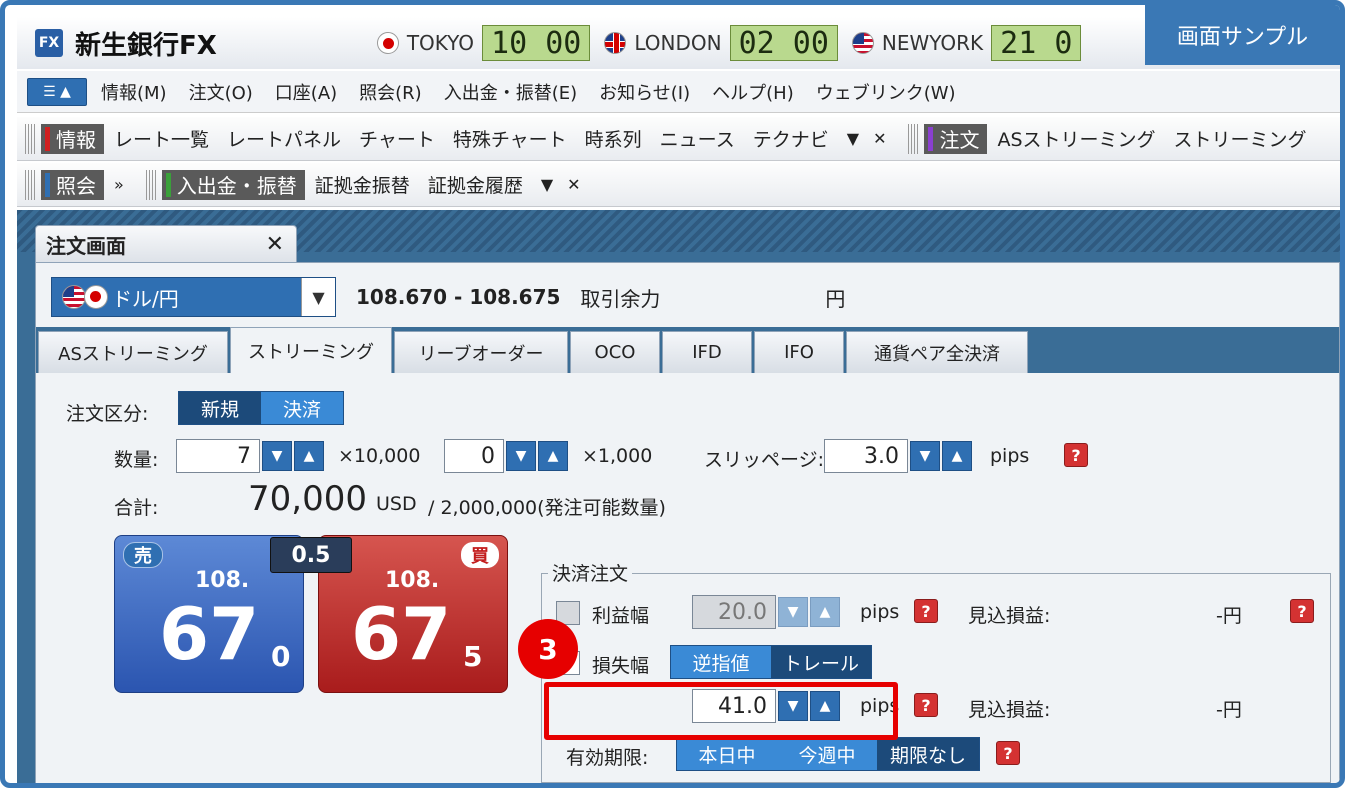 Image resolution: width=1345 pixels, height=788 pixels. I want to click on quantity-small-unit: ×1,000, so click(617, 456).